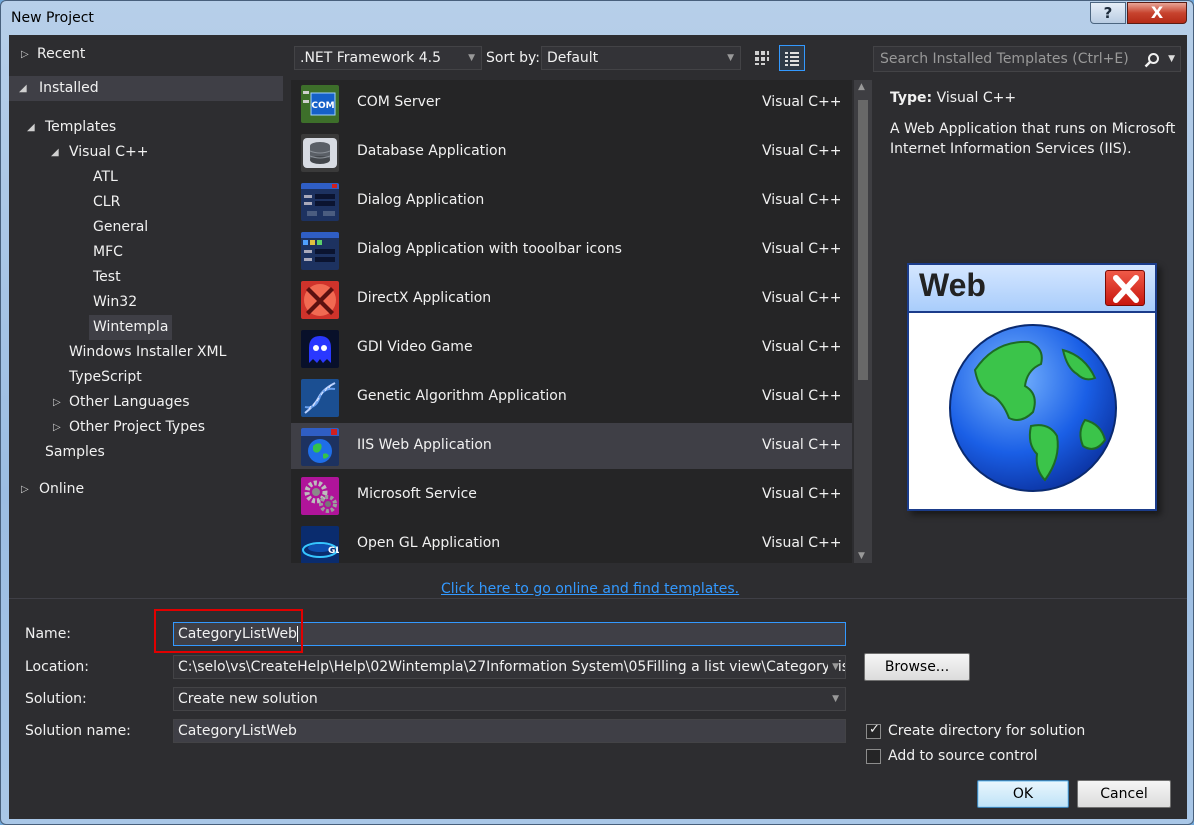 Image resolution: width=1194 pixels, height=825 pixels. Describe the element at coordinates (424, 298) in the screenshot. I see `template-name: DirectX Application` at that location.